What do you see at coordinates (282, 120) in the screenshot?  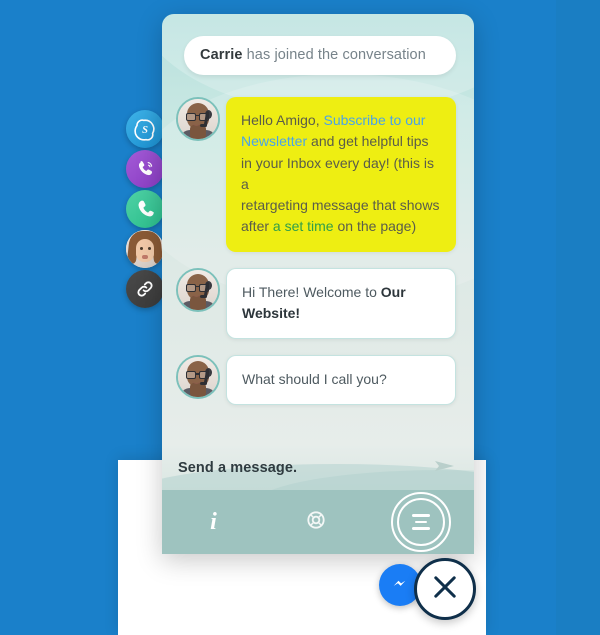 I see `promo-text-1: Hello Amigo,` at bounding box center [282, 120].